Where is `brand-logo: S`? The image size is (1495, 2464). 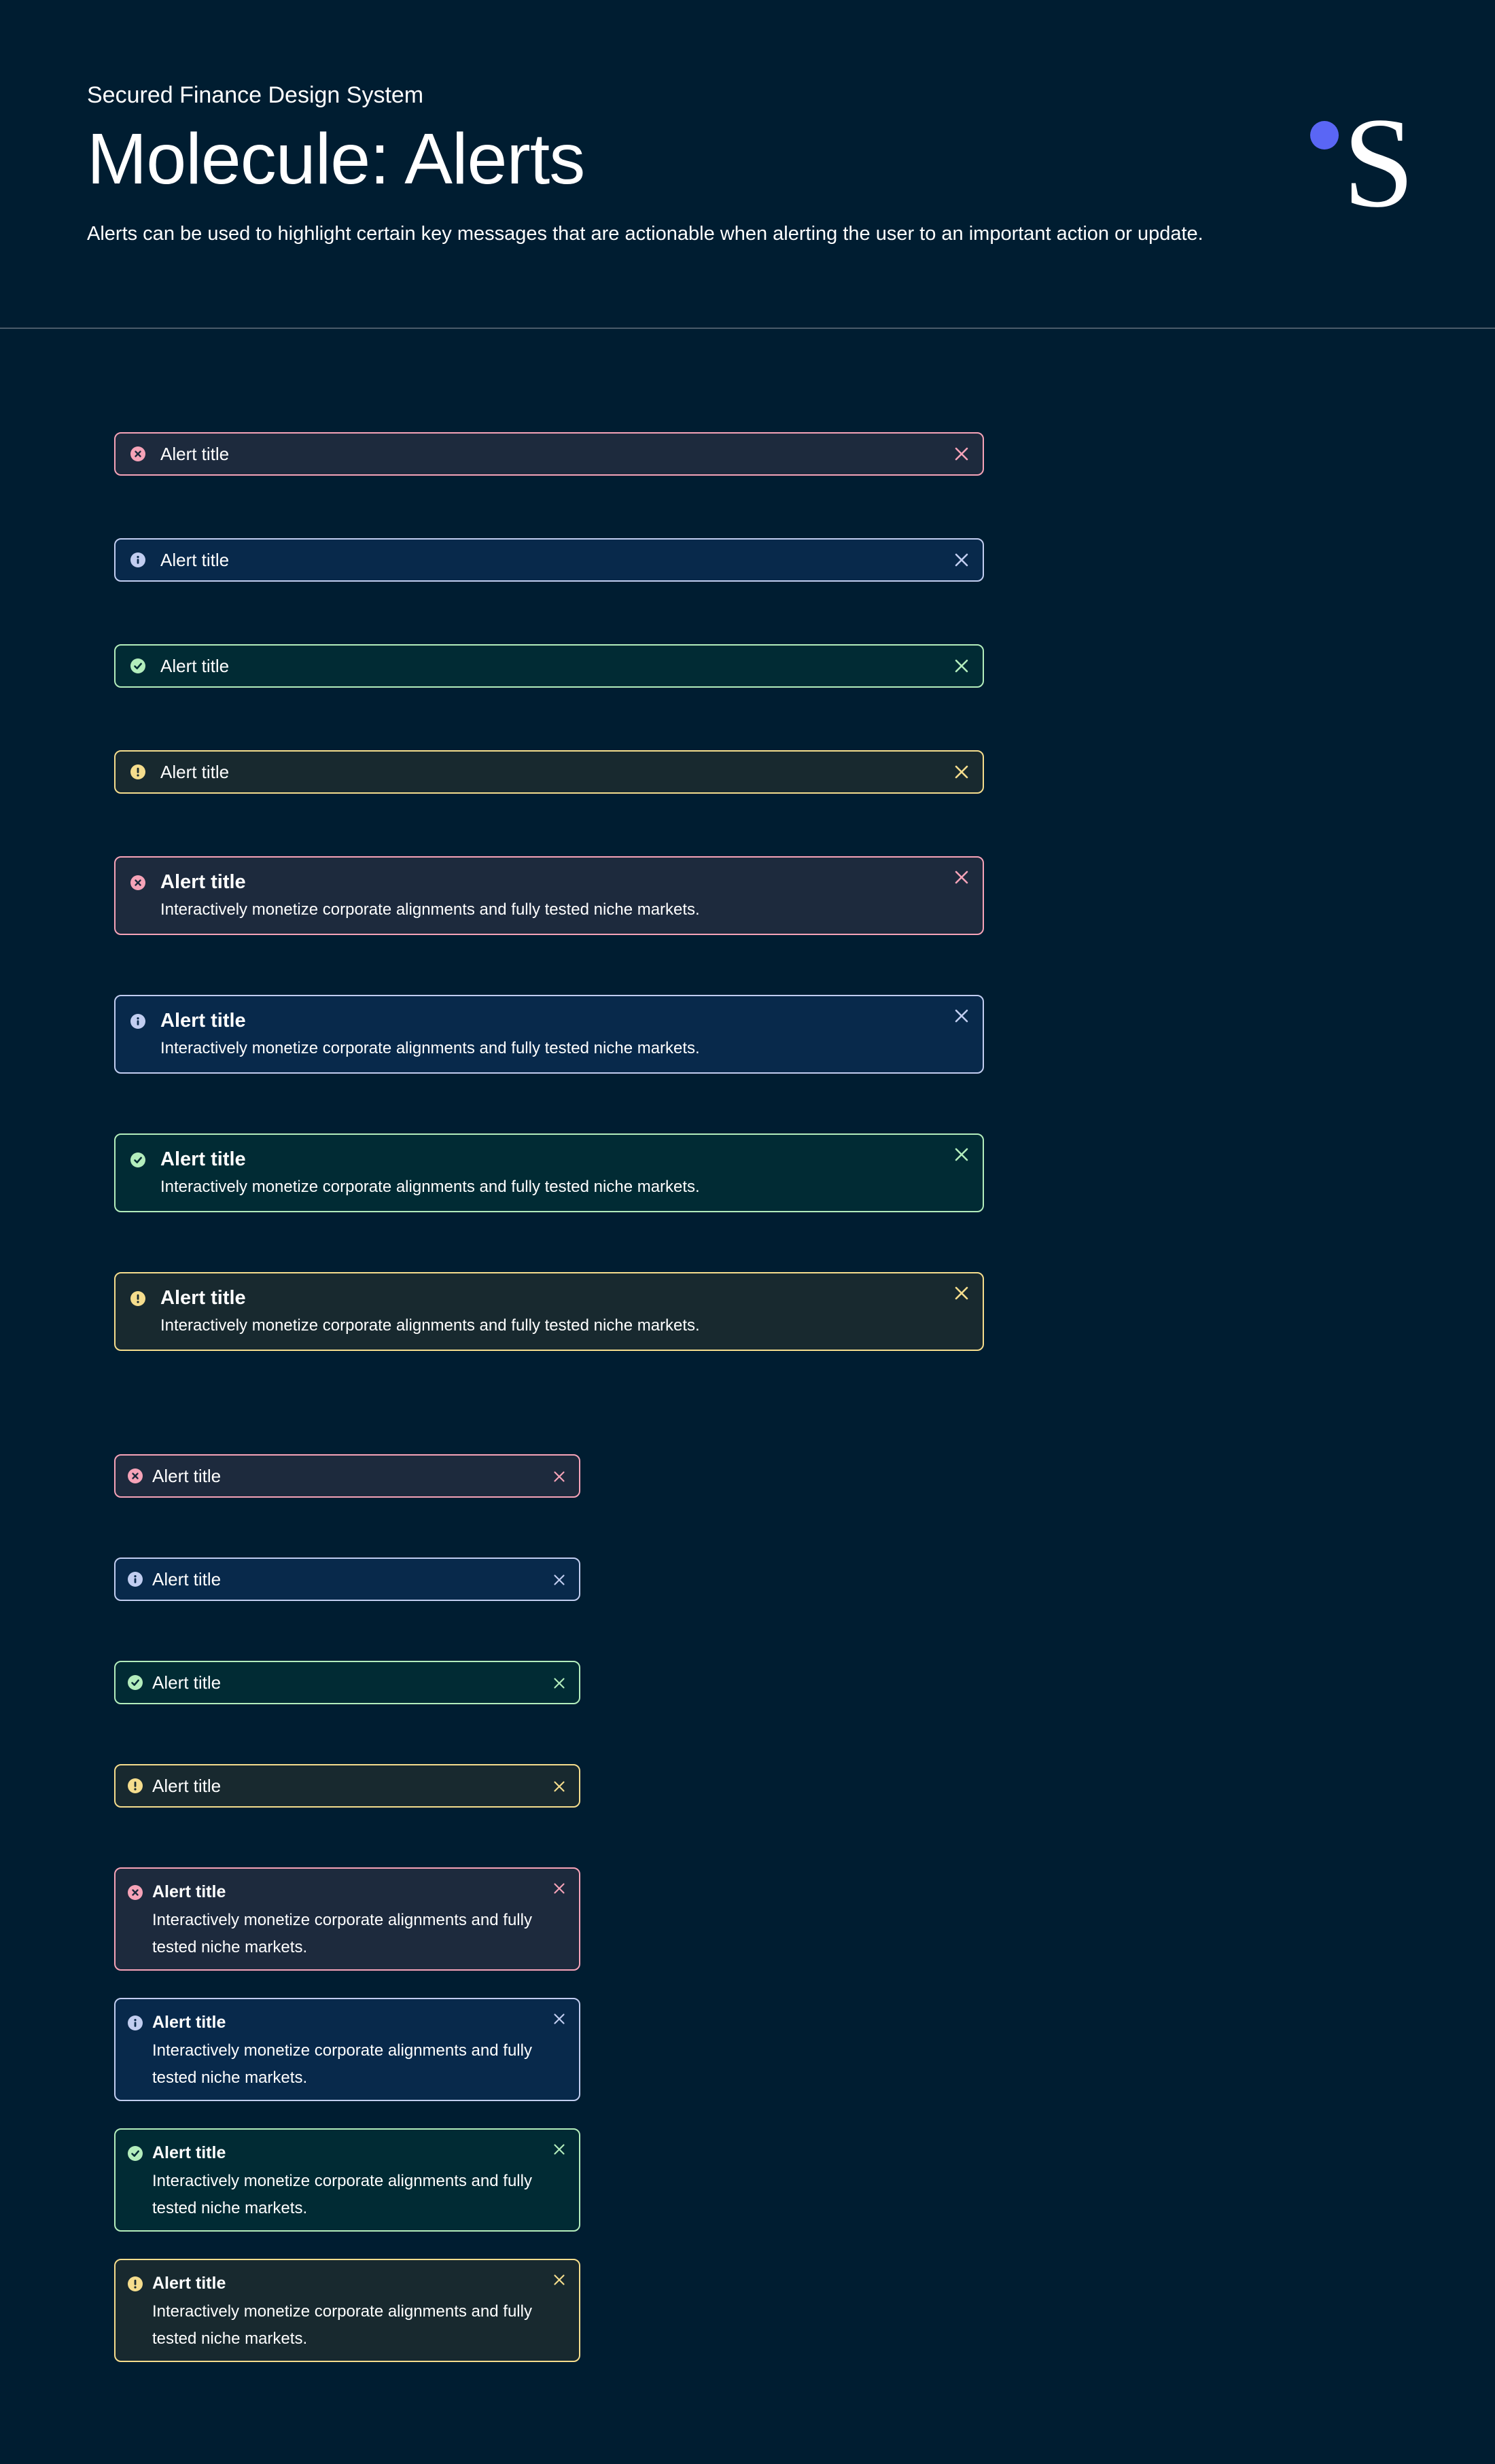
brand-logo: S is located at coordinates (1360, 163).